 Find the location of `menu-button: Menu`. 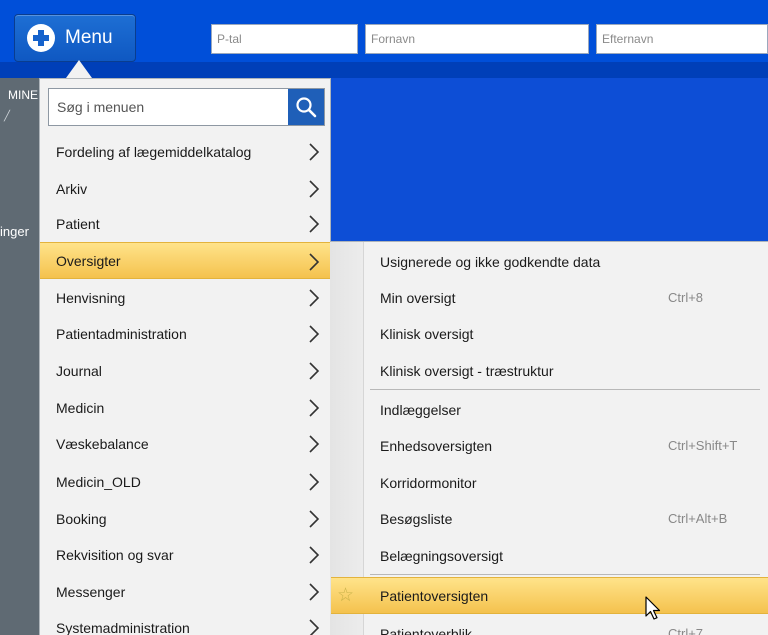

menu-button: Menu is located at coordinates (75, 38).